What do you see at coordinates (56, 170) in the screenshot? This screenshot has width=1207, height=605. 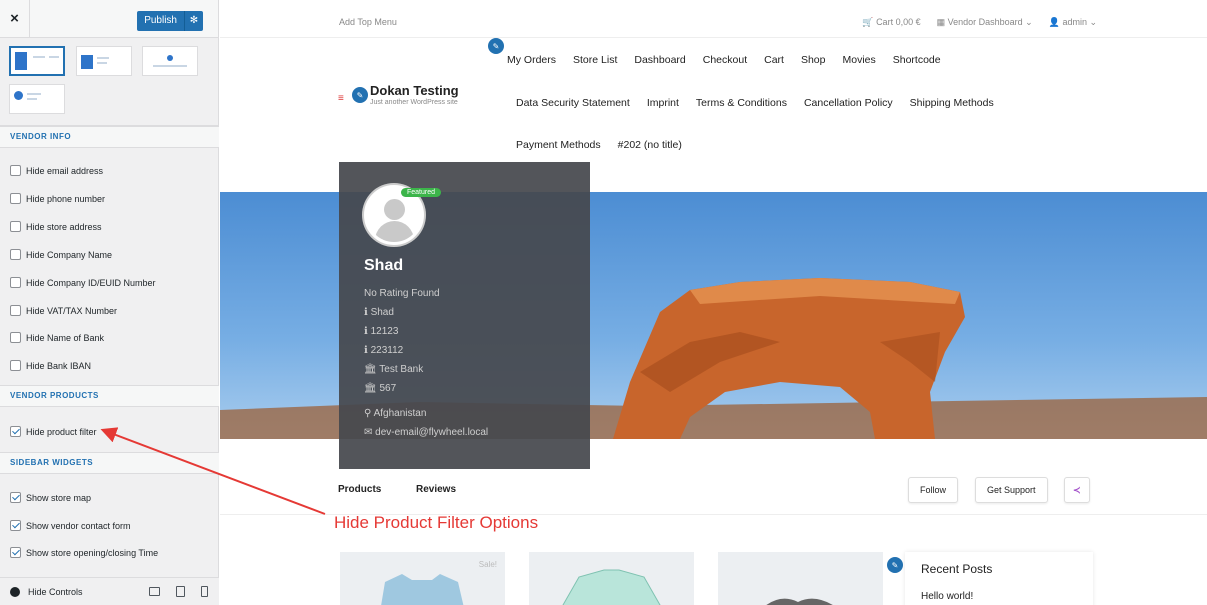 I see `option-row: Hide email address` at bounding box center [56, 170].